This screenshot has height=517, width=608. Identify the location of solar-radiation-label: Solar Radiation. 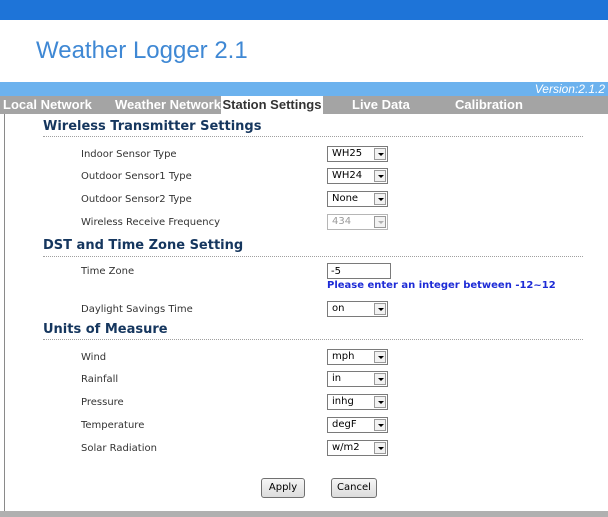
(119, 448).